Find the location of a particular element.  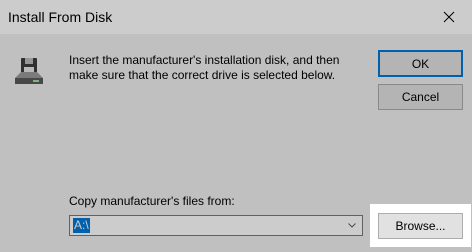

chevron-down-icon is located at coordinates (351, 225).